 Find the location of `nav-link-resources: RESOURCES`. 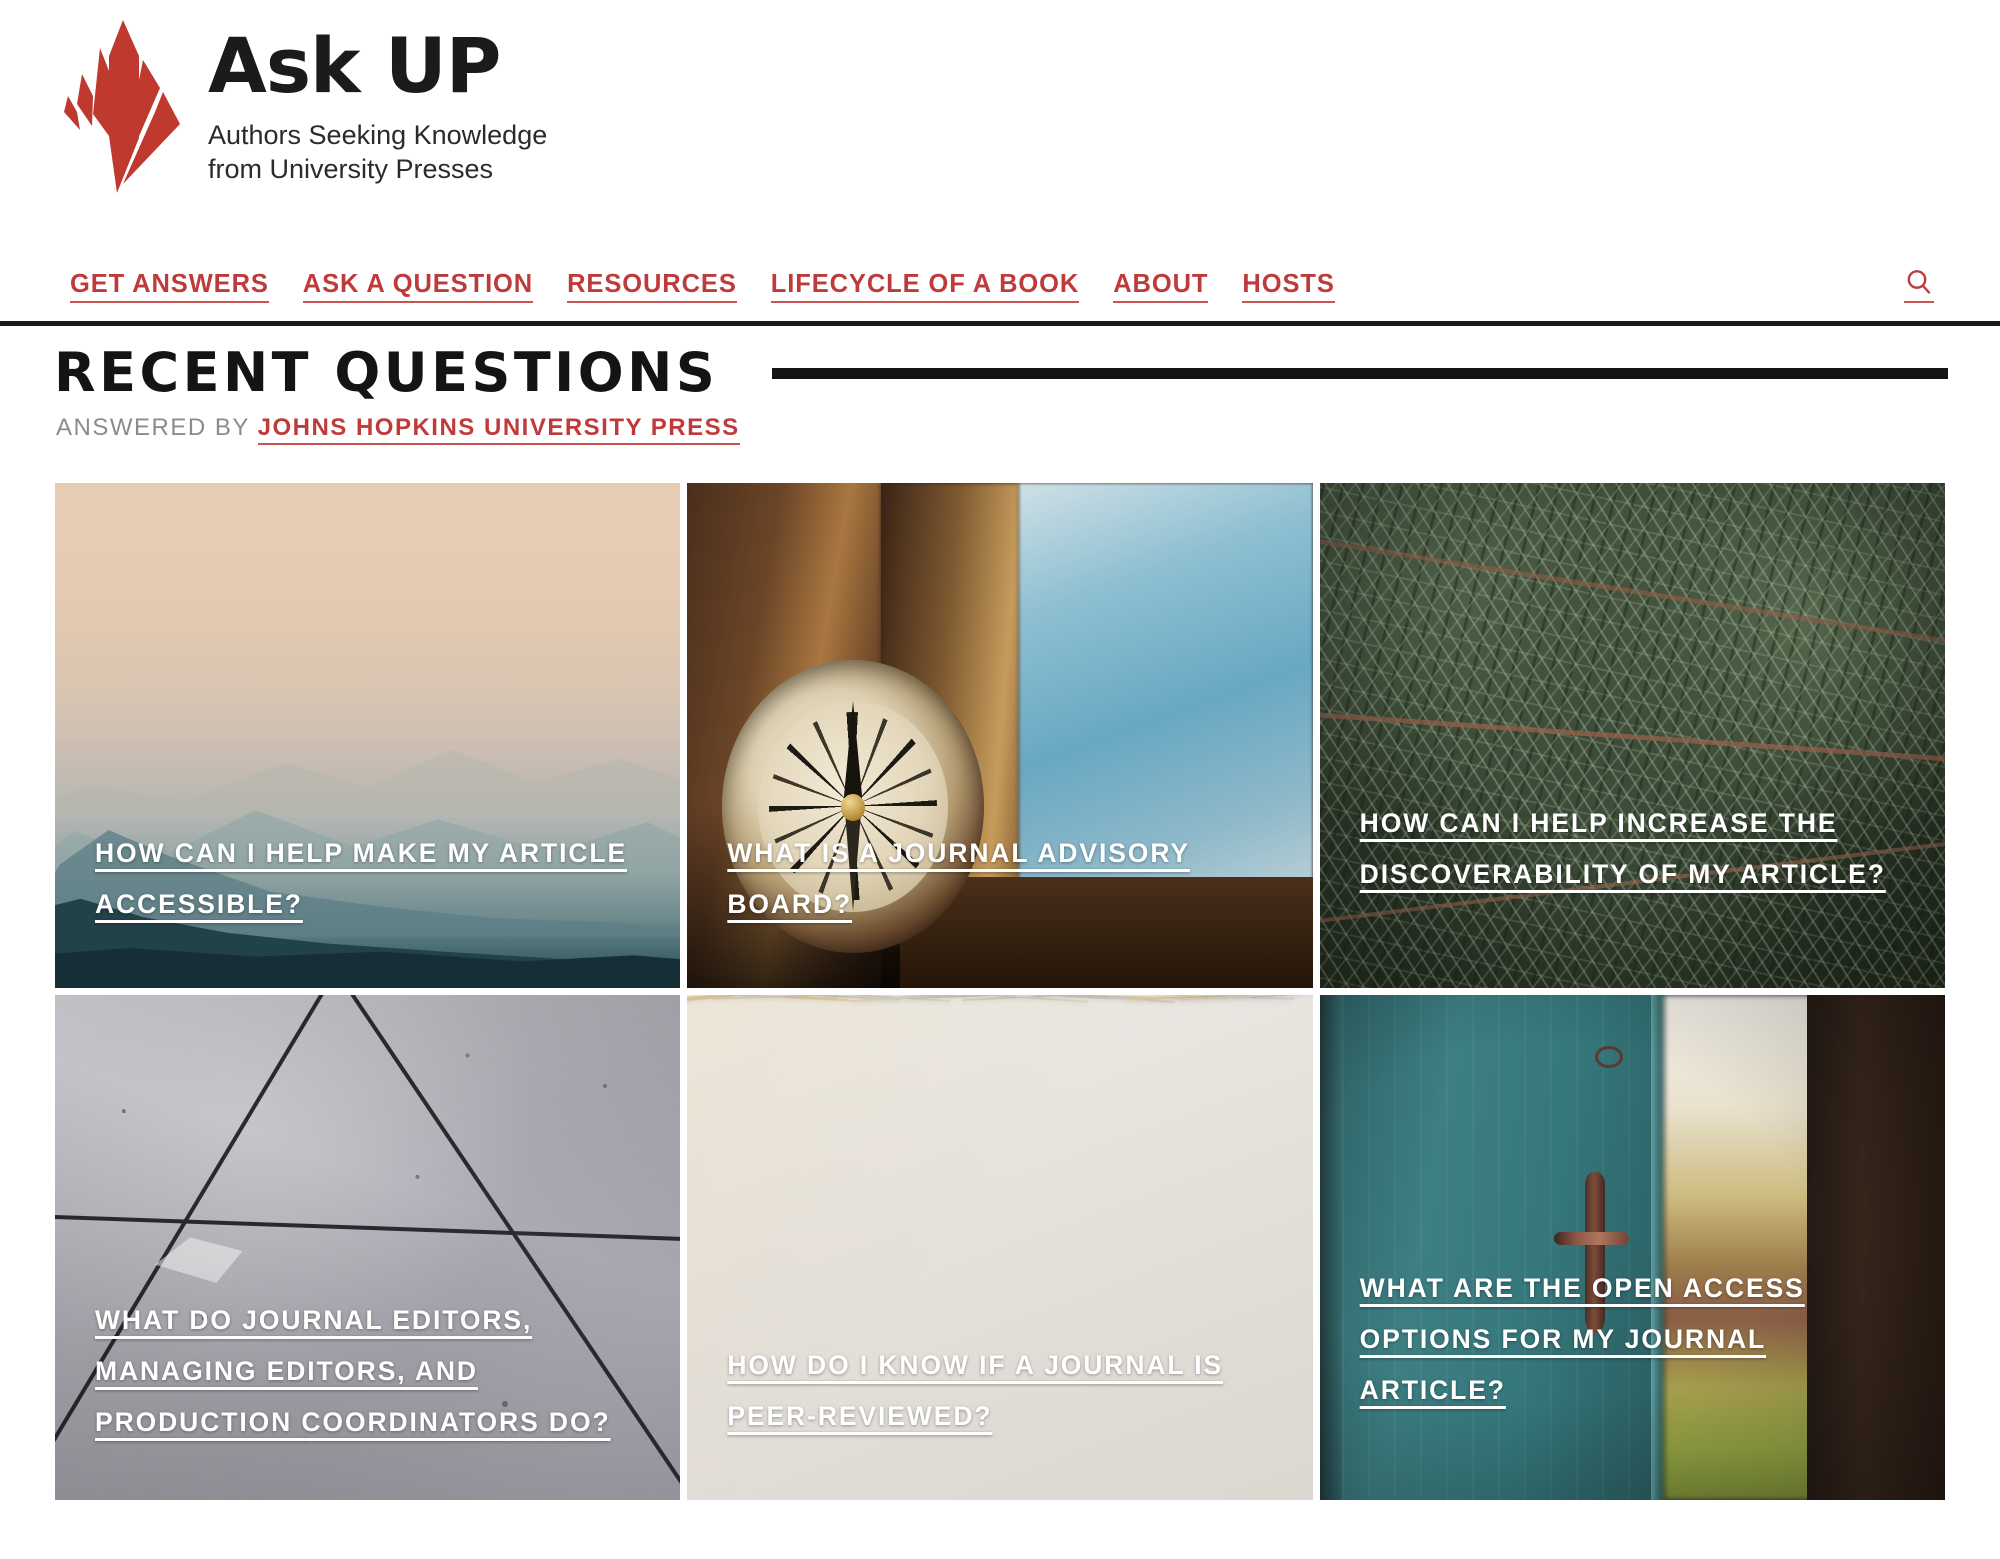

nav-link-resources: RESOURCES is located at coordinates (652, 286).